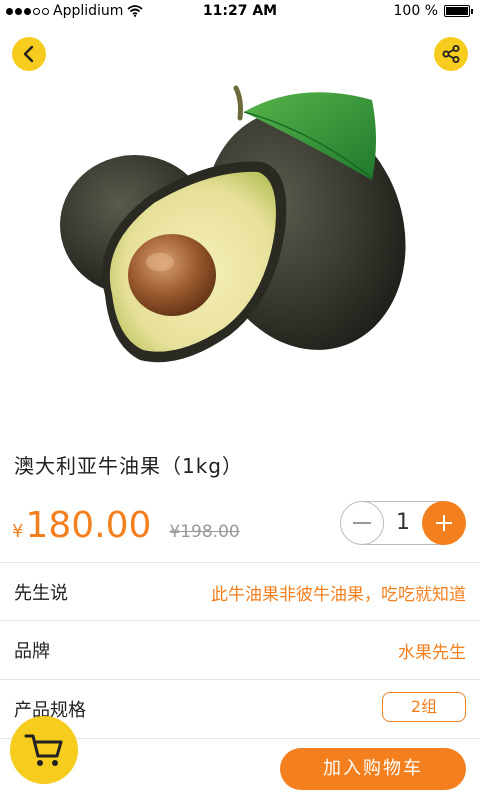  Describe the element at coordinates (373, 769) in the screenshot. I see `add-to-cart-button: 加入购物车` at that location.